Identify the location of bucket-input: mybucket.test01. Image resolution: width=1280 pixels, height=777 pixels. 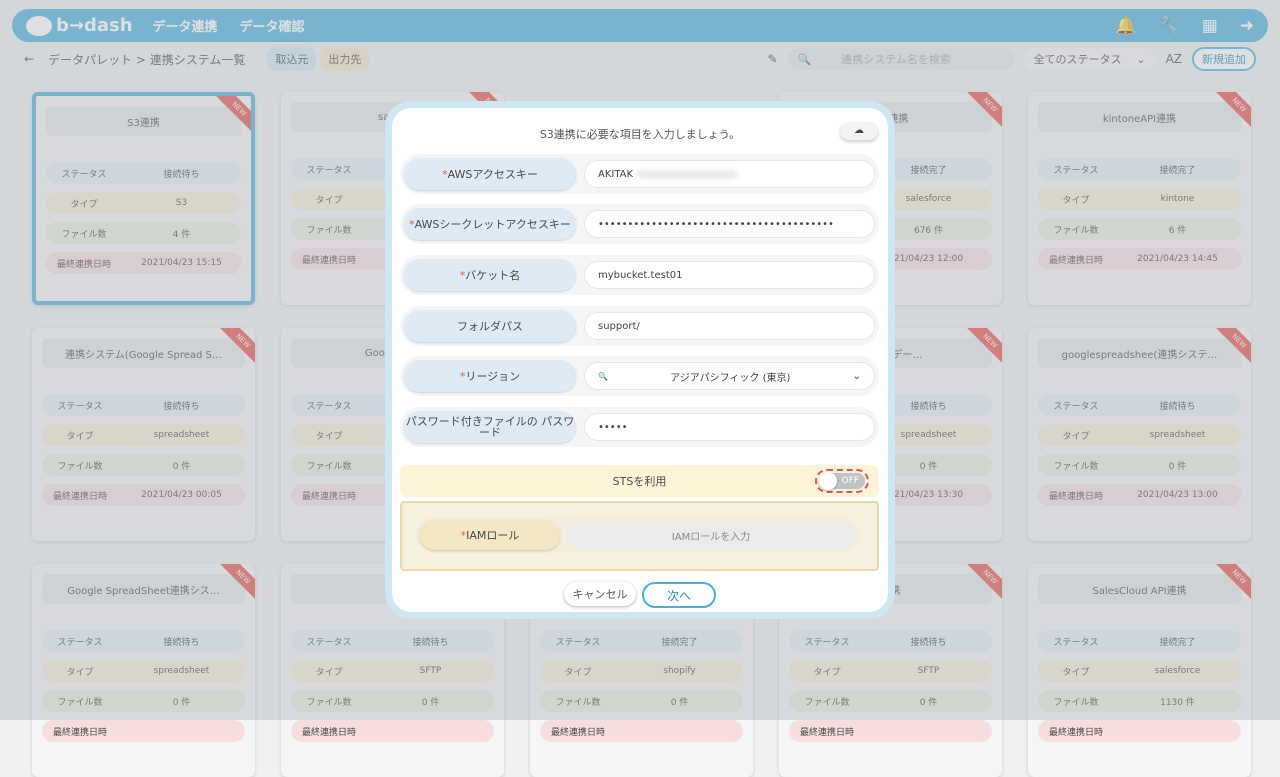
(729, 275).